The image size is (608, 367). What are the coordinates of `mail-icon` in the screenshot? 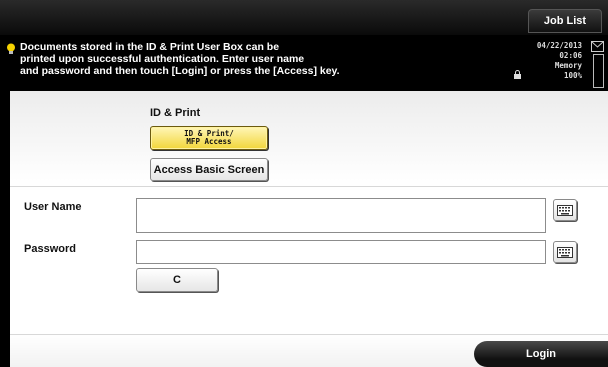 It's located at (597, 46).